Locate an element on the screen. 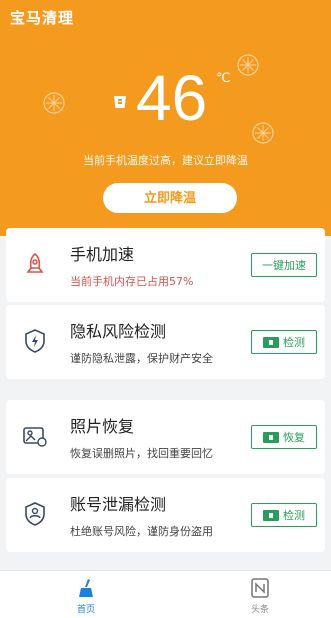 The image size is (331, 618). card-phone-boost: 手机加速 当前手机内存已占用57% 一键加速 is located at coordinates (165, 265).